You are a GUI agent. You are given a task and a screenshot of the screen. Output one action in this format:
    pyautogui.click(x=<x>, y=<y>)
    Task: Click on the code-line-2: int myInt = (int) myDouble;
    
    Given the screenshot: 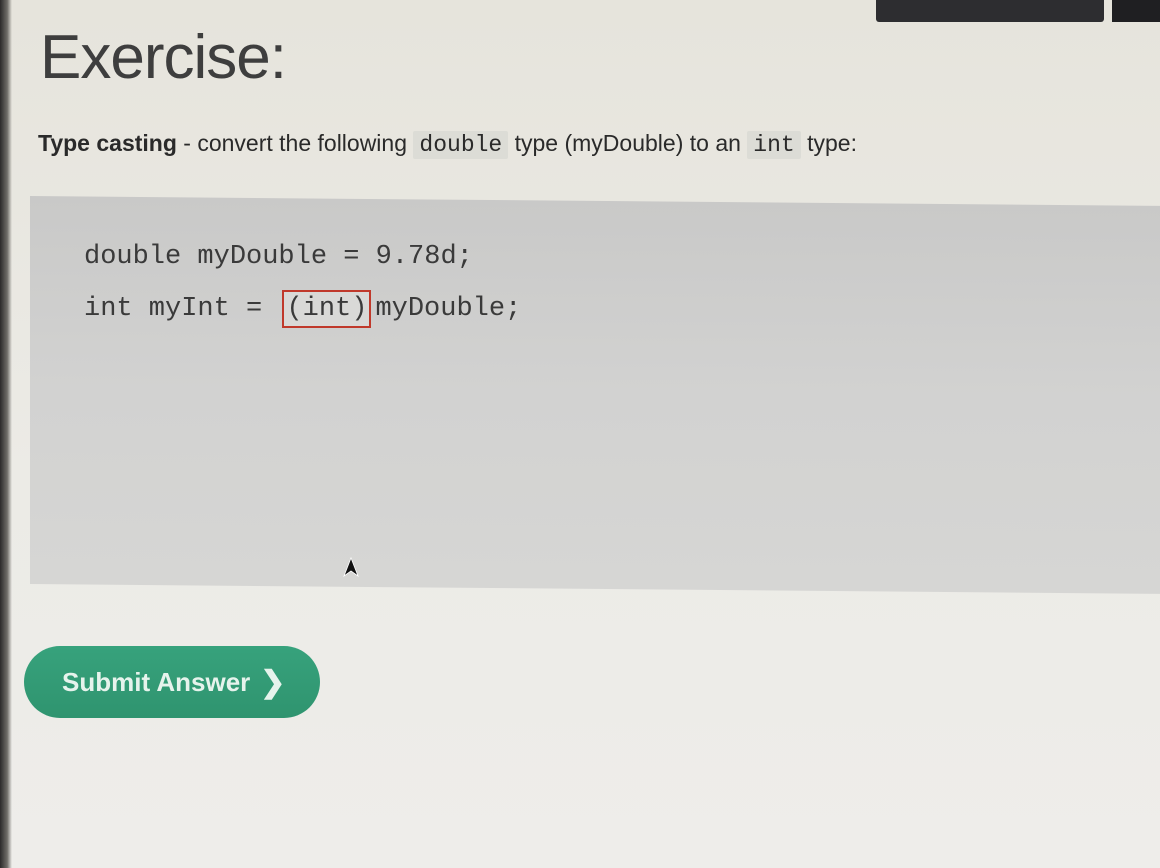 What is the action you would take?
    pyautogui.click(x=302, y=309)
    